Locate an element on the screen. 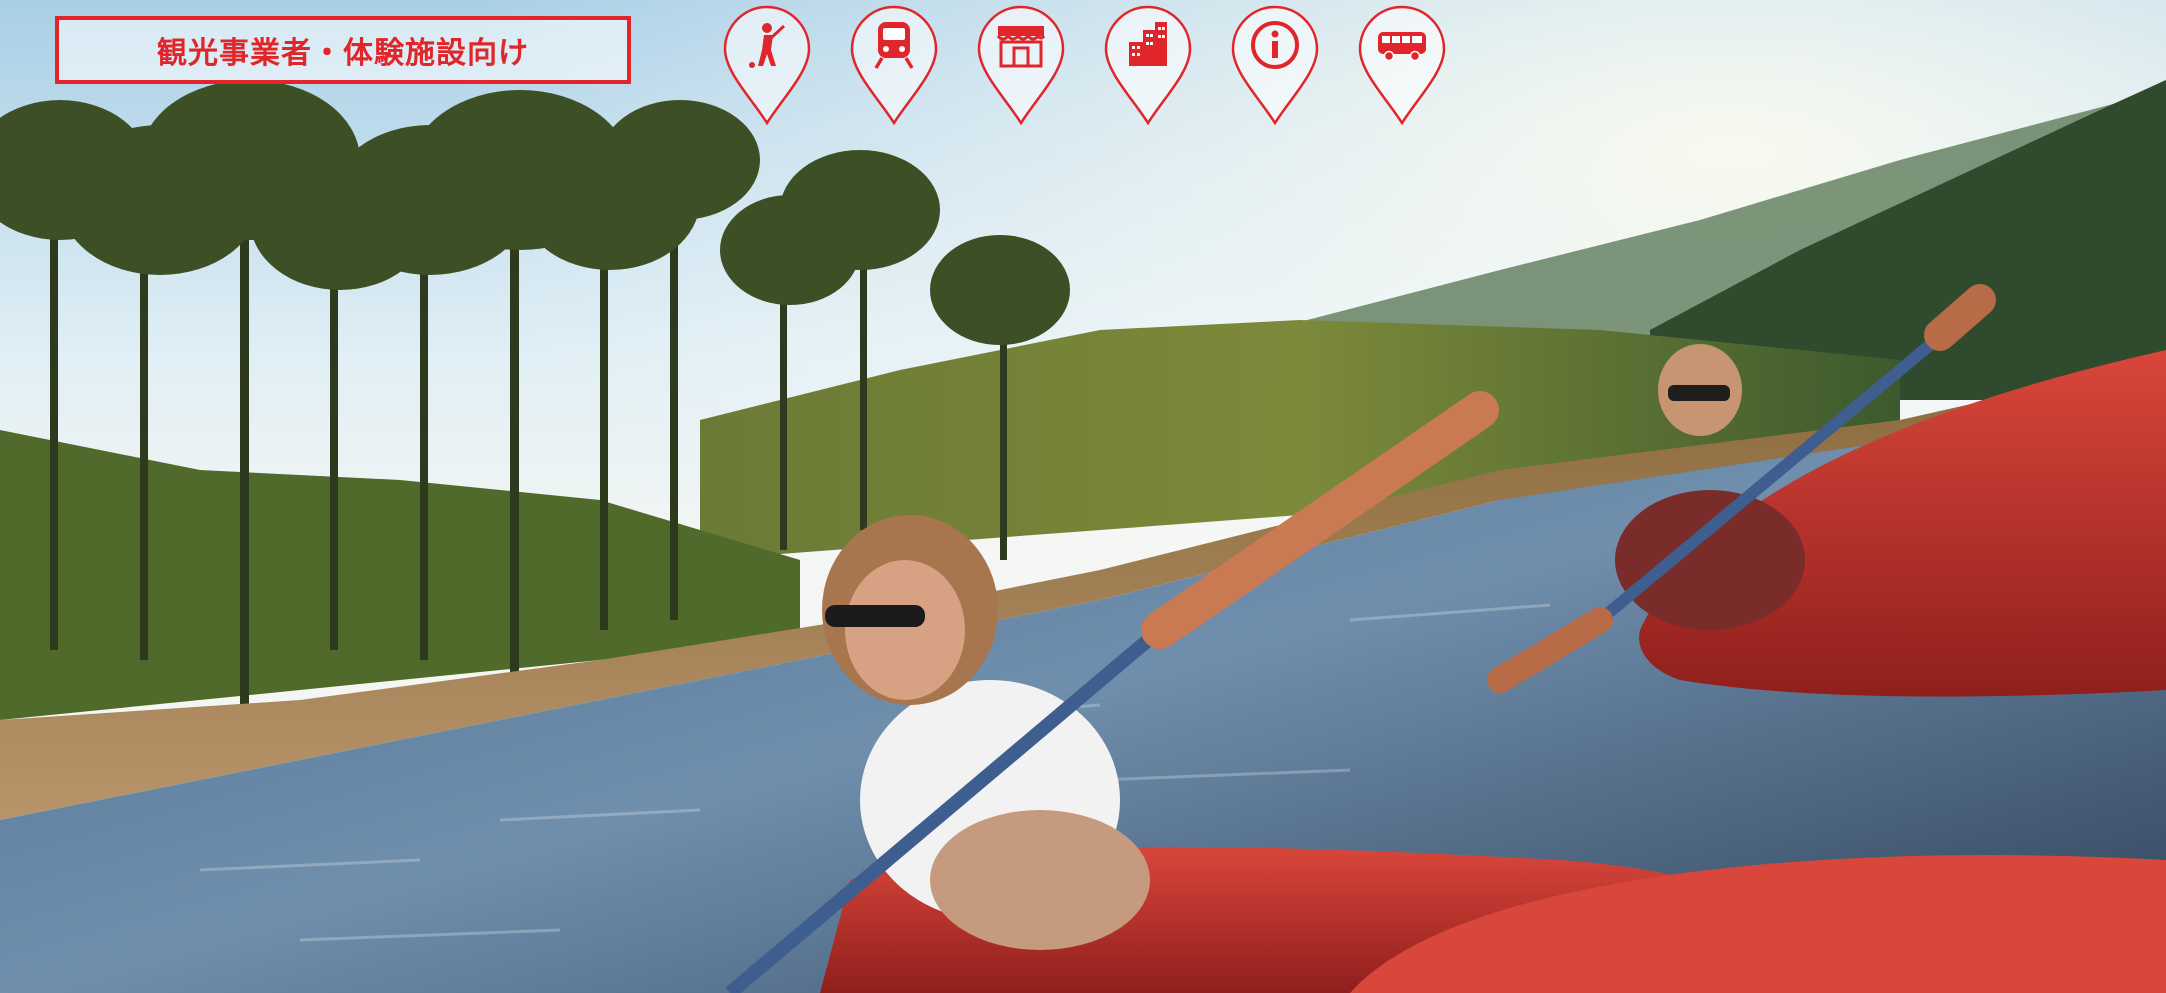 This screenshot has width=2166, height=993. bus-icon is located at coordinates (1402, 47).